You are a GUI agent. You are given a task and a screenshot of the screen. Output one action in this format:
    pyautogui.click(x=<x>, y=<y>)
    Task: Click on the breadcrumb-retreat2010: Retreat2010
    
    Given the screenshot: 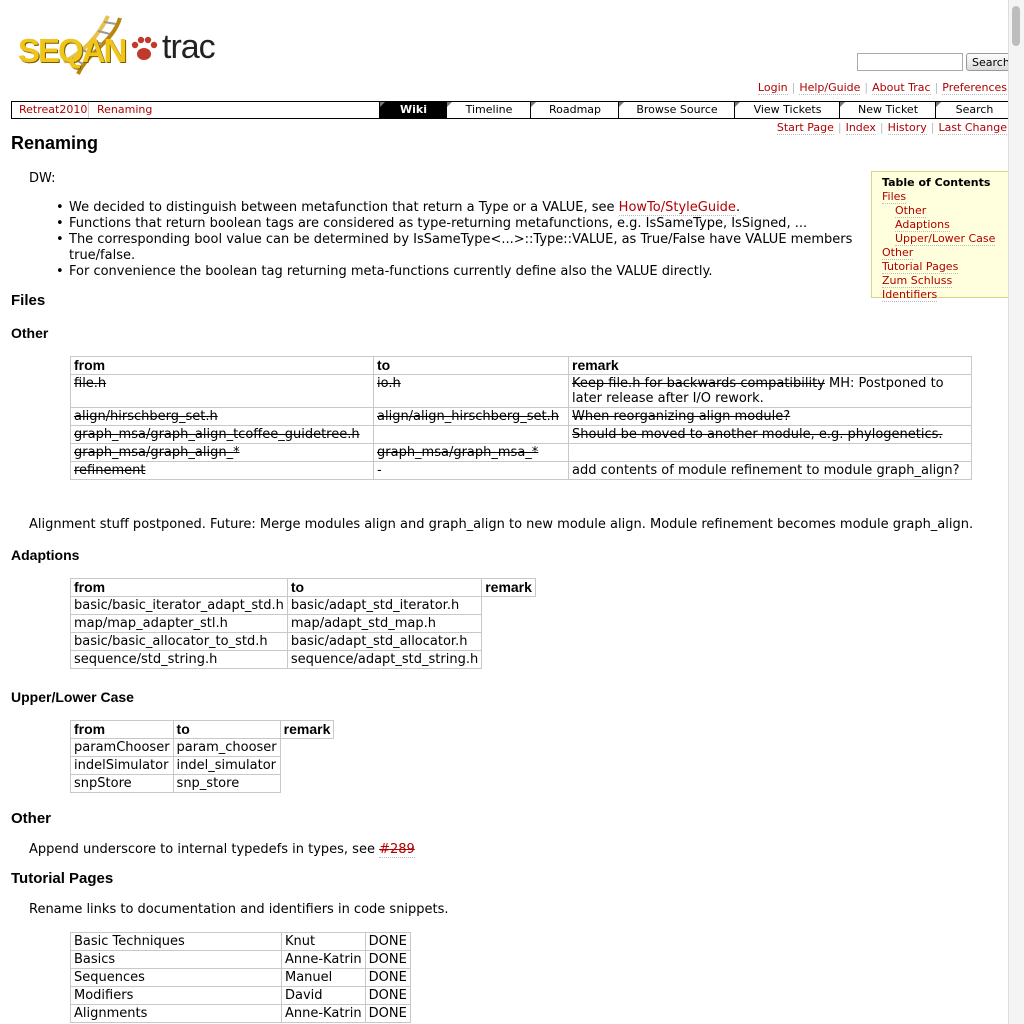 What is the action you would take?
    pyautogui.click(x=53, y=109)
    